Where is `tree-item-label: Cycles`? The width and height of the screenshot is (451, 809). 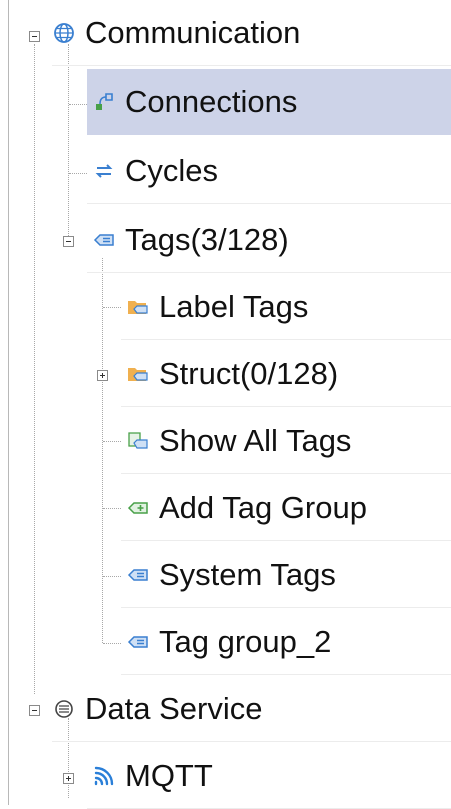
tree-item-label: Cycles is located at coordinates (172, 170).